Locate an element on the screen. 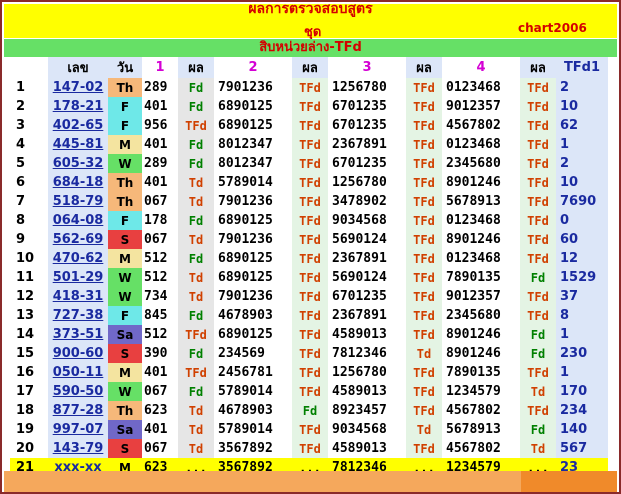 The image size is (621, 494). row-code-link: 997-07 is located at coordinates (78, 429).